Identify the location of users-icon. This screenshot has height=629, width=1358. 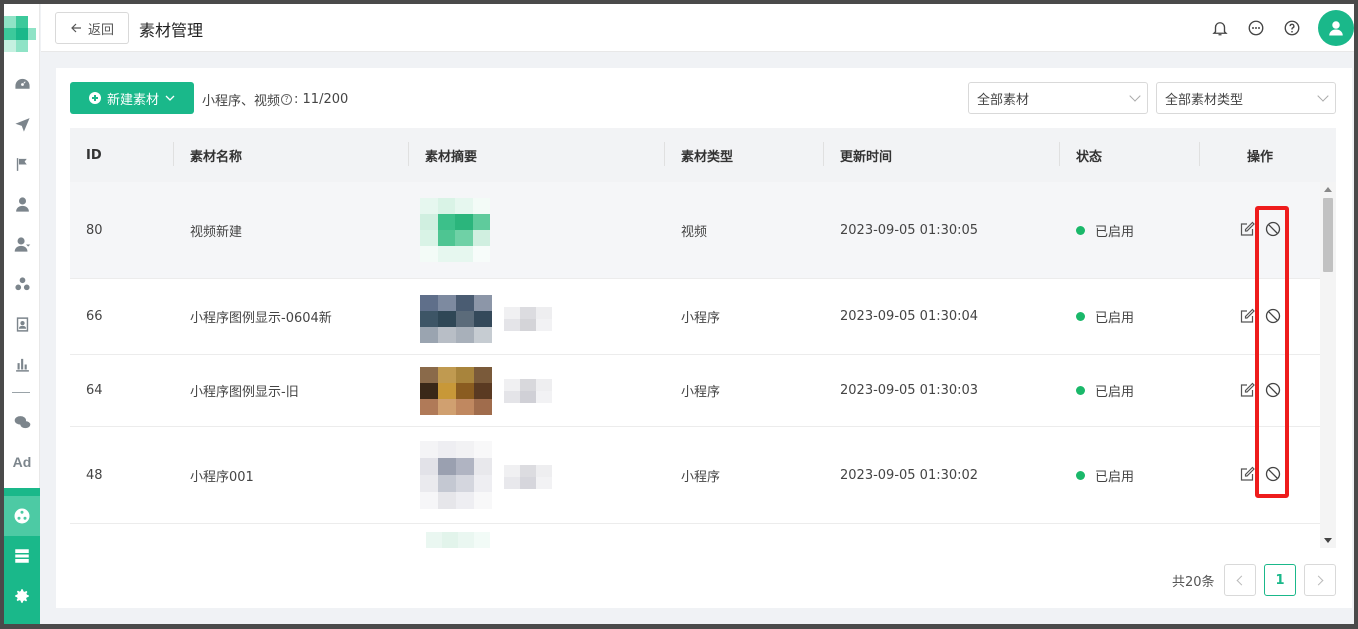
(22, 244).